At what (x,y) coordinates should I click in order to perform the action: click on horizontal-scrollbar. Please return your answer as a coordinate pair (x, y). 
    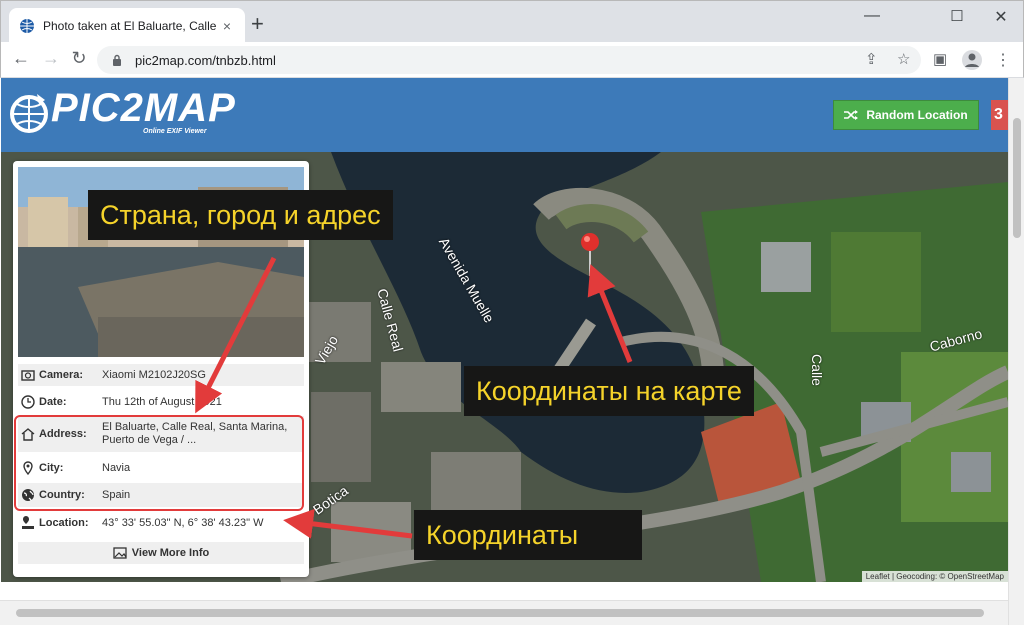
    Looking at the image, I should click on (504, 612).